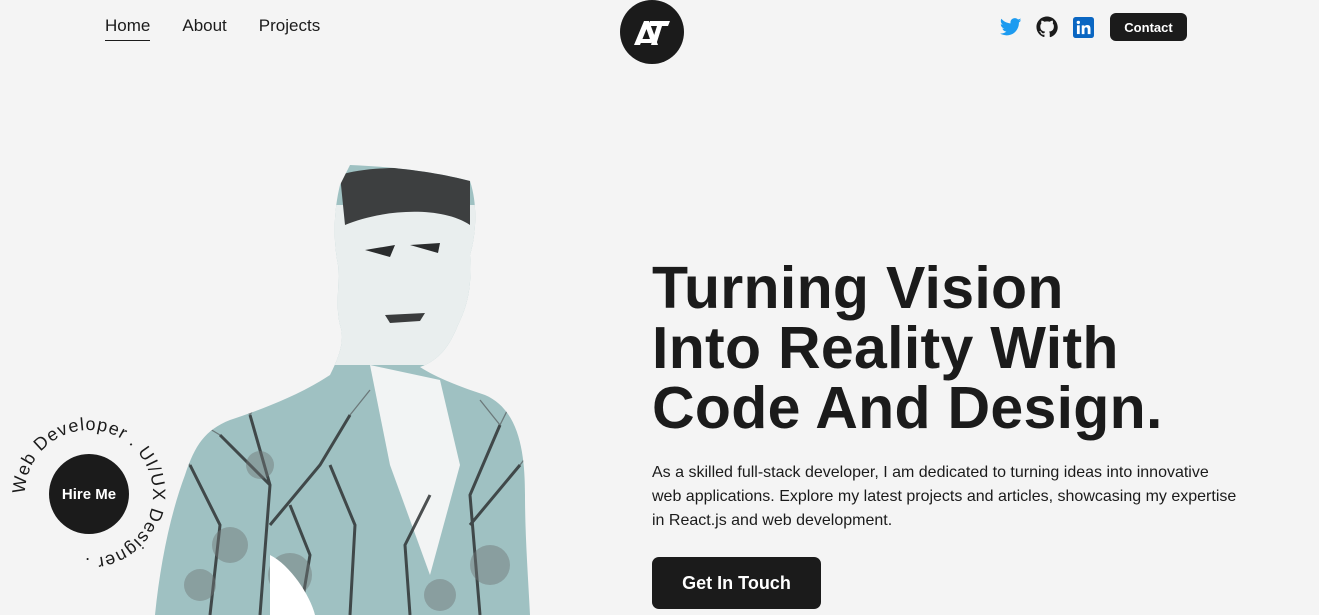 This screenshot has height=615, width=1319. Describe the element at coordinates (907, 408) in the screenshot. I see `hero-title-line-3: Code And Design.` at that location.